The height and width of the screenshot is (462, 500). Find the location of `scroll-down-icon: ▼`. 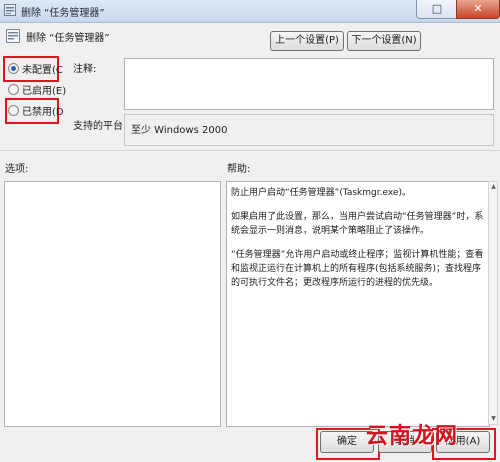

scroll-down-icon: ▼ is located at coordinates (493, 419).